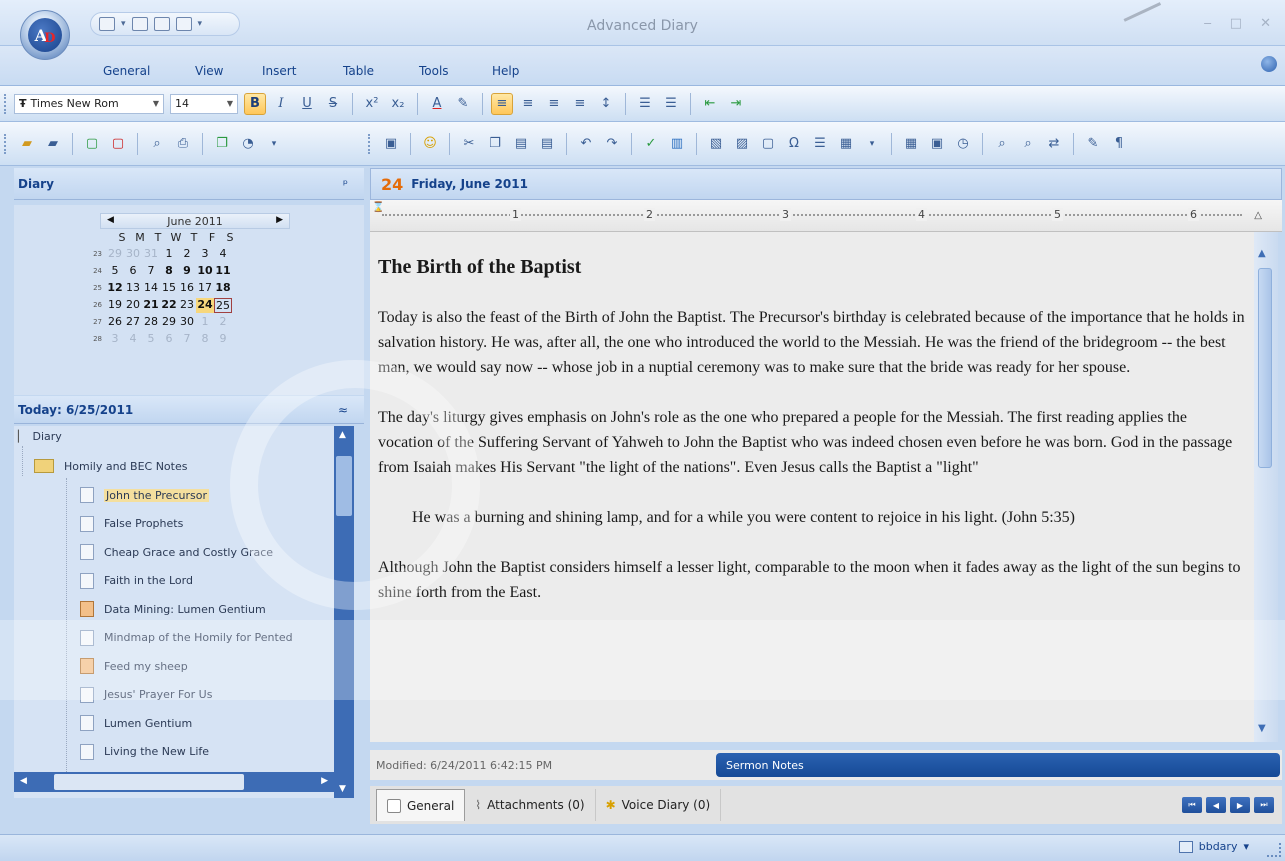  Describe the element at coordinates (274, 144) in the screenshot. I see `chevron-down-icon: ▾` at that location.